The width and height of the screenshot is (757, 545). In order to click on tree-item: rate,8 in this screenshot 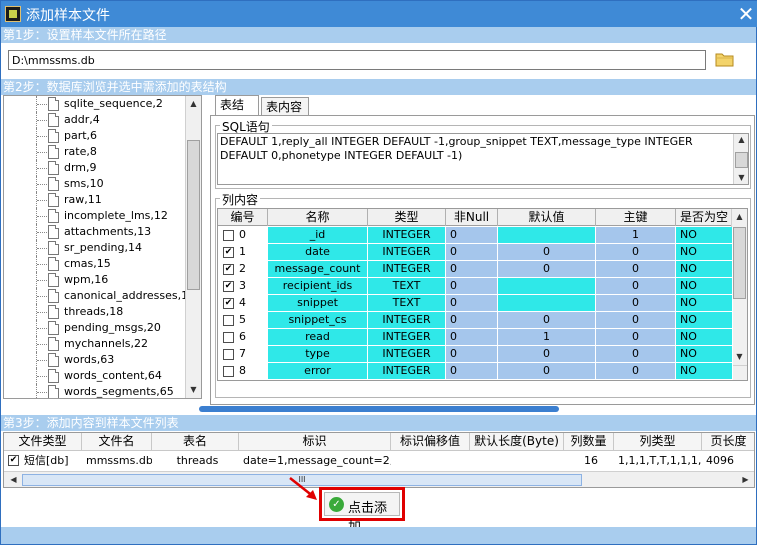, I will do `click(95, 152)`.